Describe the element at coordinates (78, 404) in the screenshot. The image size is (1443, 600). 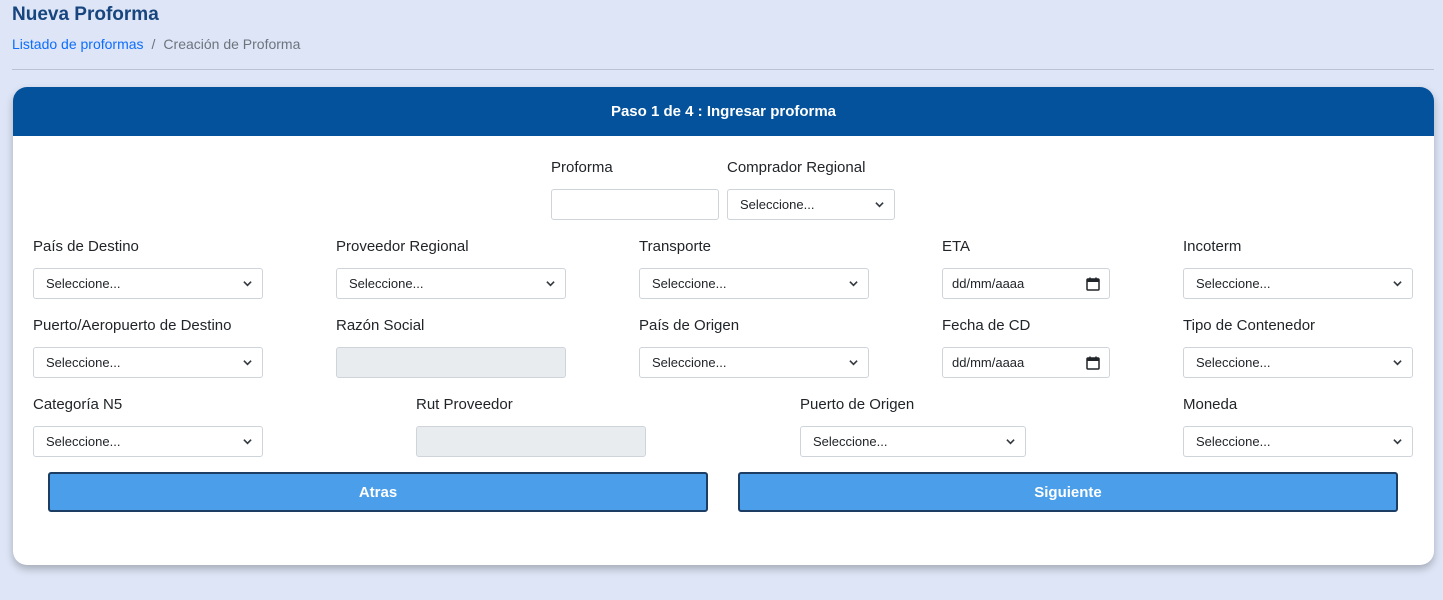
I see `categoria-n5-label: Categoría N5` at that location.